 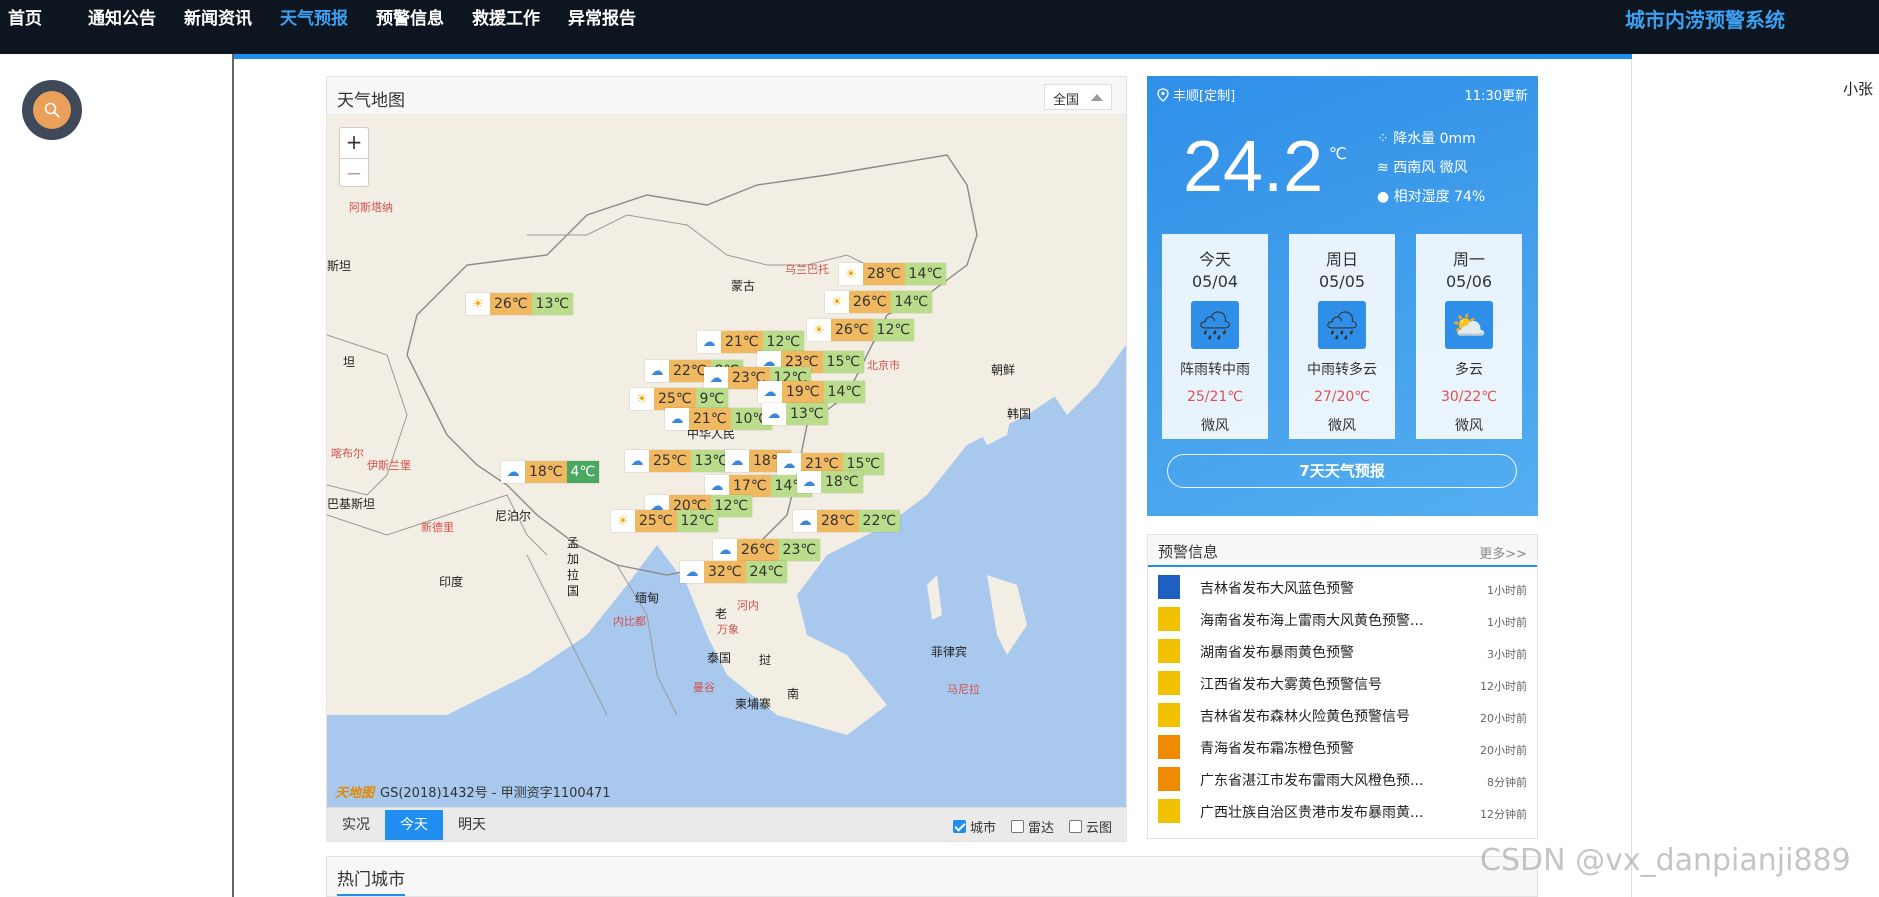 I want to click on warning-item: 江西省发布大雾黄色预警信号 12小时前, so click(x=1342, y=683).